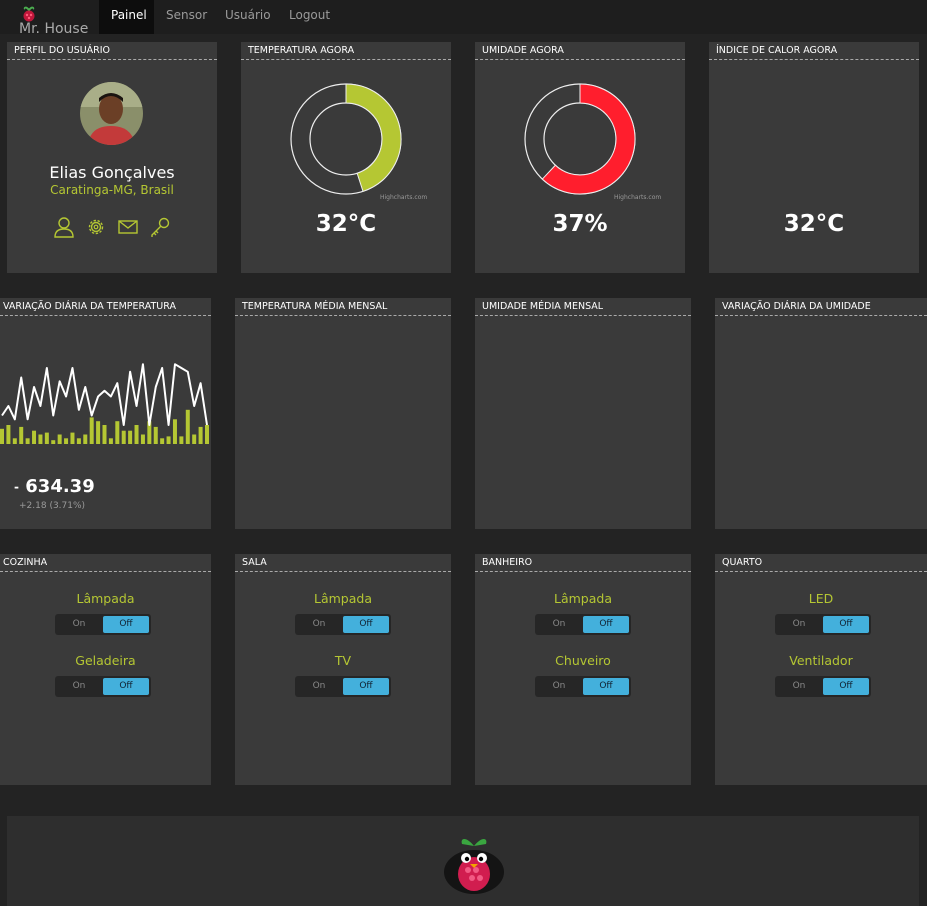 This screenshot has height=906, width=927. What do you see at coordinates (343, 669) in the screenshot?
I see `room-panel-sala: SALA Lâmpada On Off TV On Off` at bounding box center [343, 669].